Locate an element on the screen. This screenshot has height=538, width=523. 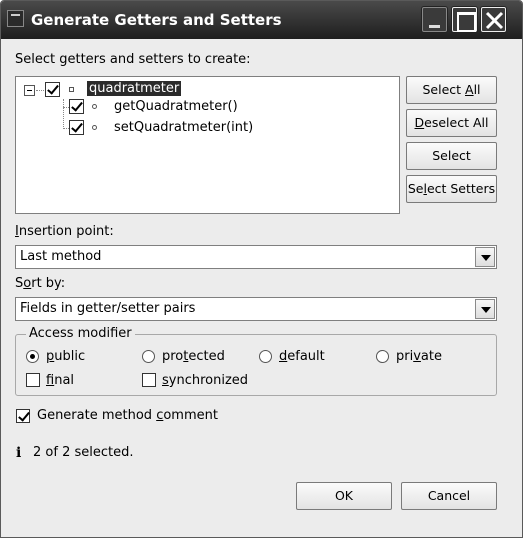
sort-by-value: Fields in getter/setter pairs is located at coordinates (108, 308).